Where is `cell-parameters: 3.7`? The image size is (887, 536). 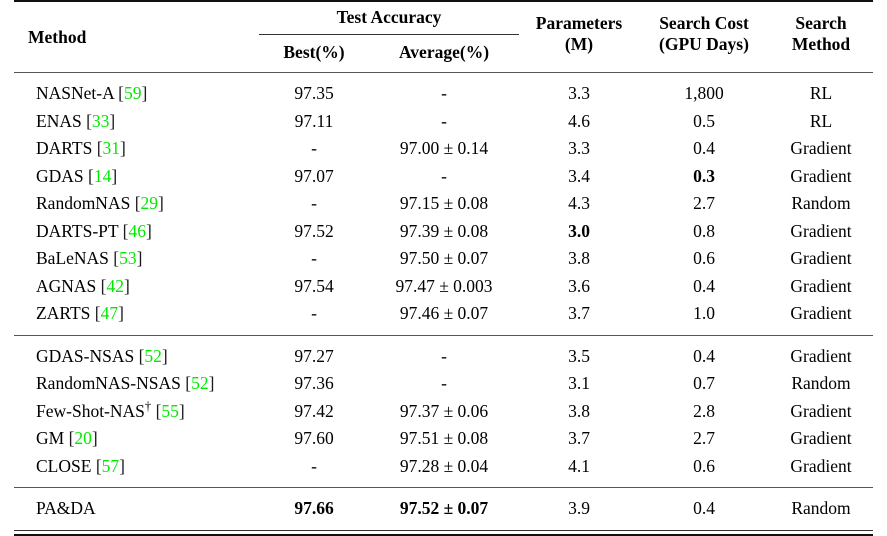 cell-parameters: 3.7 is located at coordinates (579, 313).